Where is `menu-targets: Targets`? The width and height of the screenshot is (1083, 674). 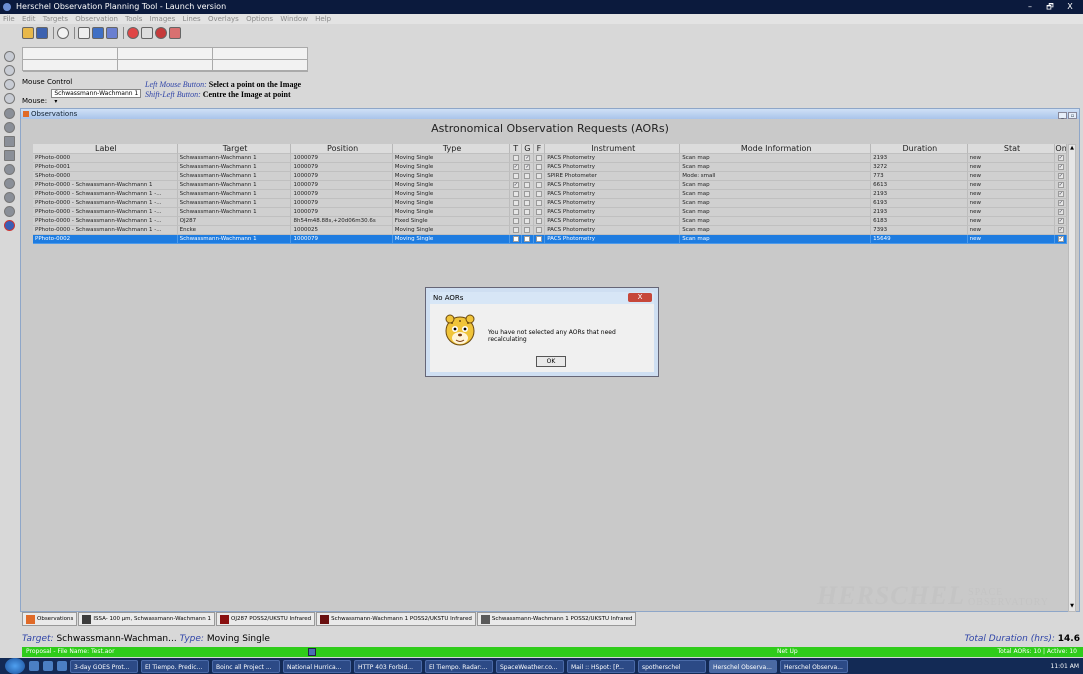 menu-targets: Targets is located at coordinates (55, 19).